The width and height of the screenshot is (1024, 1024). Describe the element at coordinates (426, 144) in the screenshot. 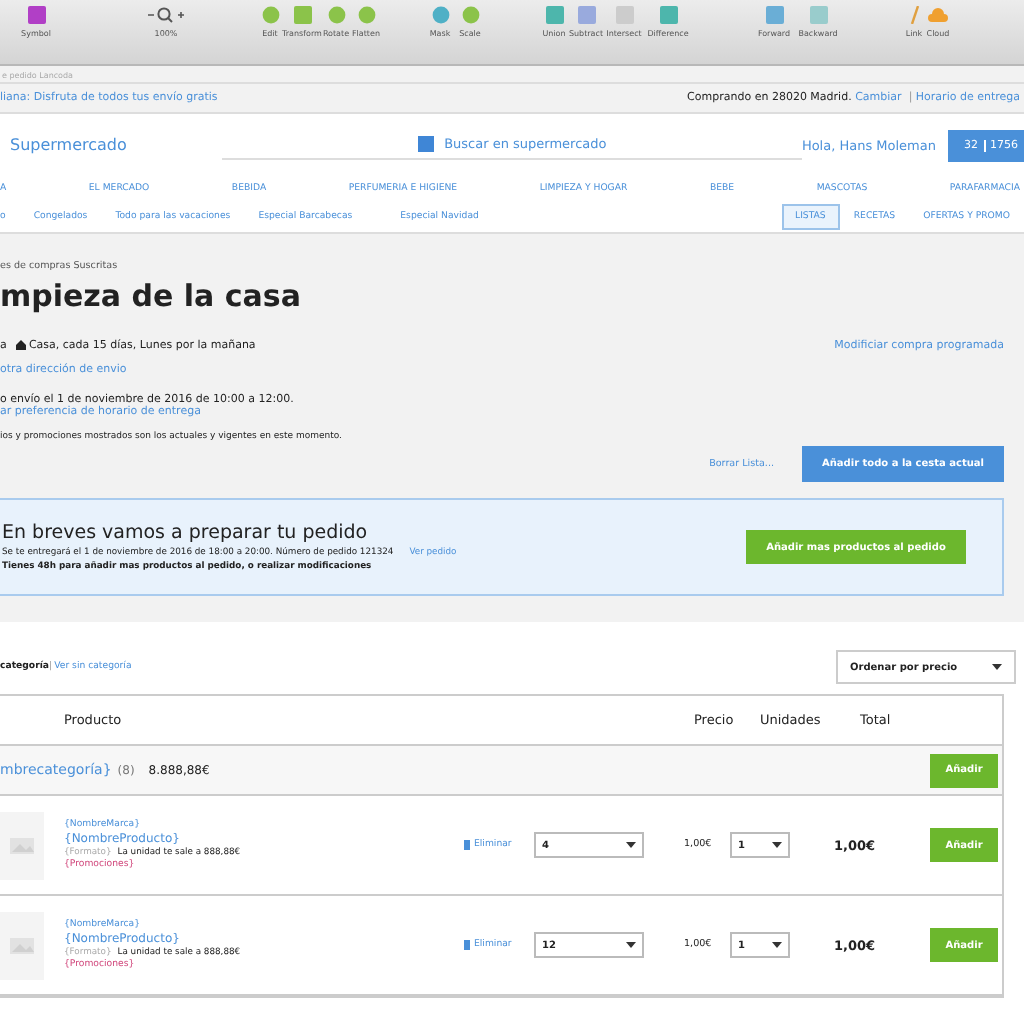

I see `search-icon` at that location.